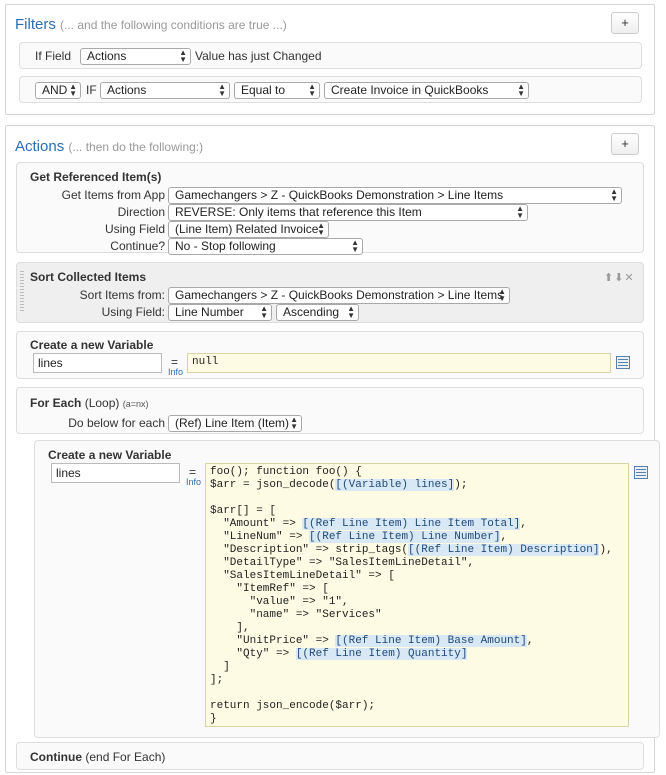 The height and width of the screenshot is (775, 666). I want to click on filters-title-text: Filters, so click(35, 24).